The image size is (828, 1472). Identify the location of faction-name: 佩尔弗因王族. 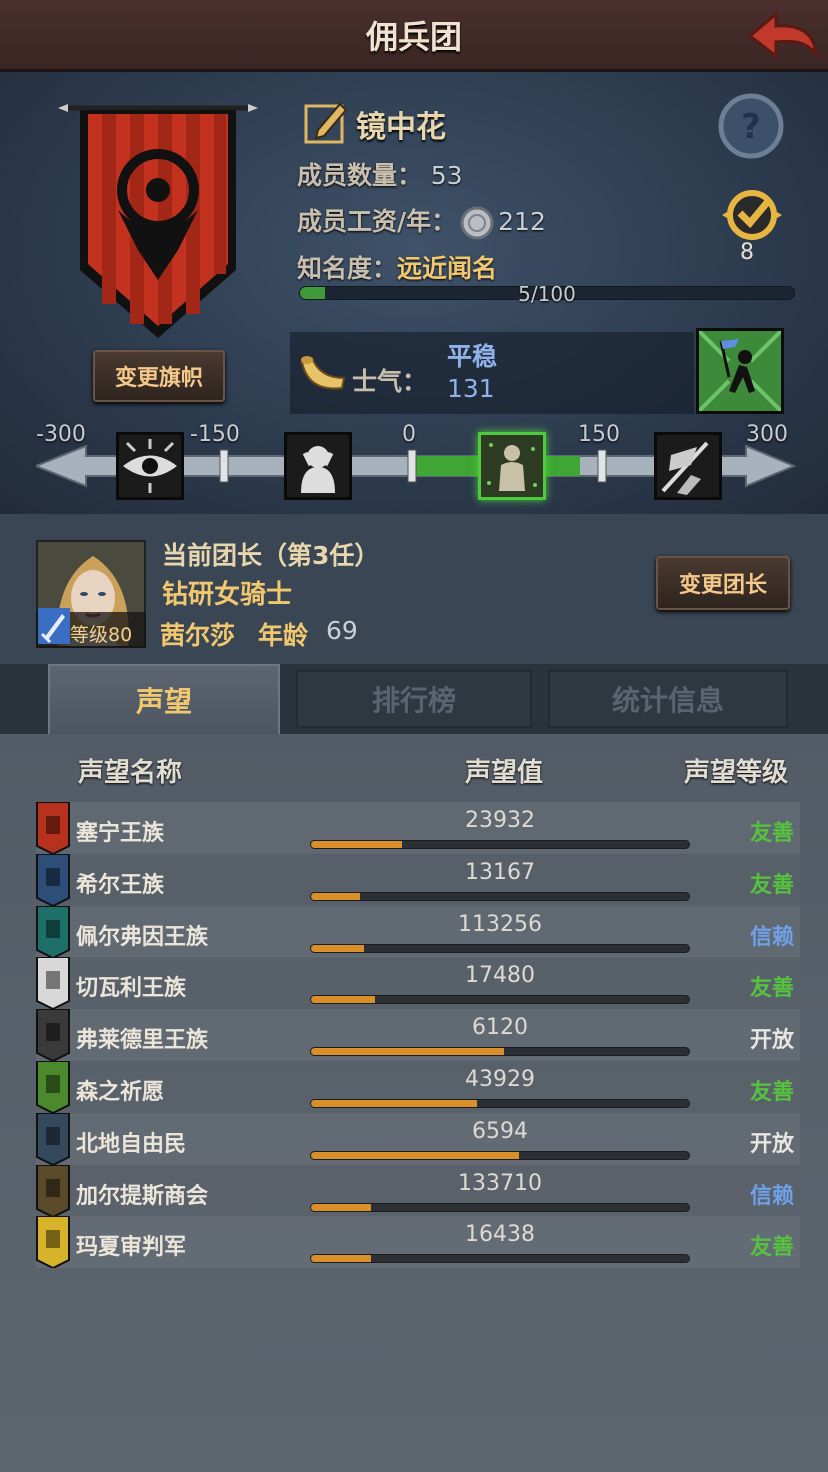
(142, 937).